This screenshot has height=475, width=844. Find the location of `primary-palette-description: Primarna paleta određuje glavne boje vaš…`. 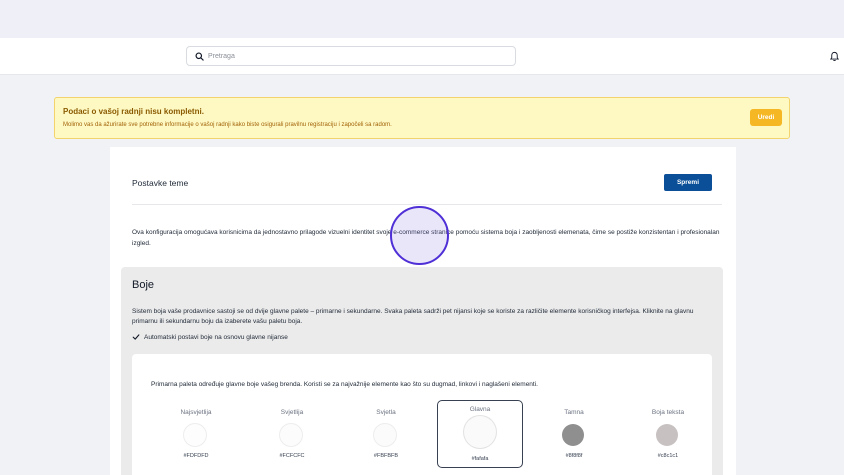

primary-palette-description: Primarna paleta određuje glavne boje vaš… is located at coordinates (344, 384).